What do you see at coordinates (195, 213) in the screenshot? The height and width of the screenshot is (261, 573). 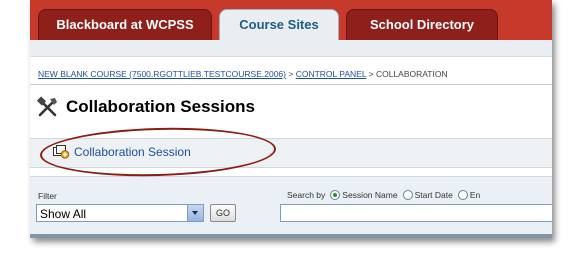 I see `chevron-down-icon` at bounding box center [195, 213].